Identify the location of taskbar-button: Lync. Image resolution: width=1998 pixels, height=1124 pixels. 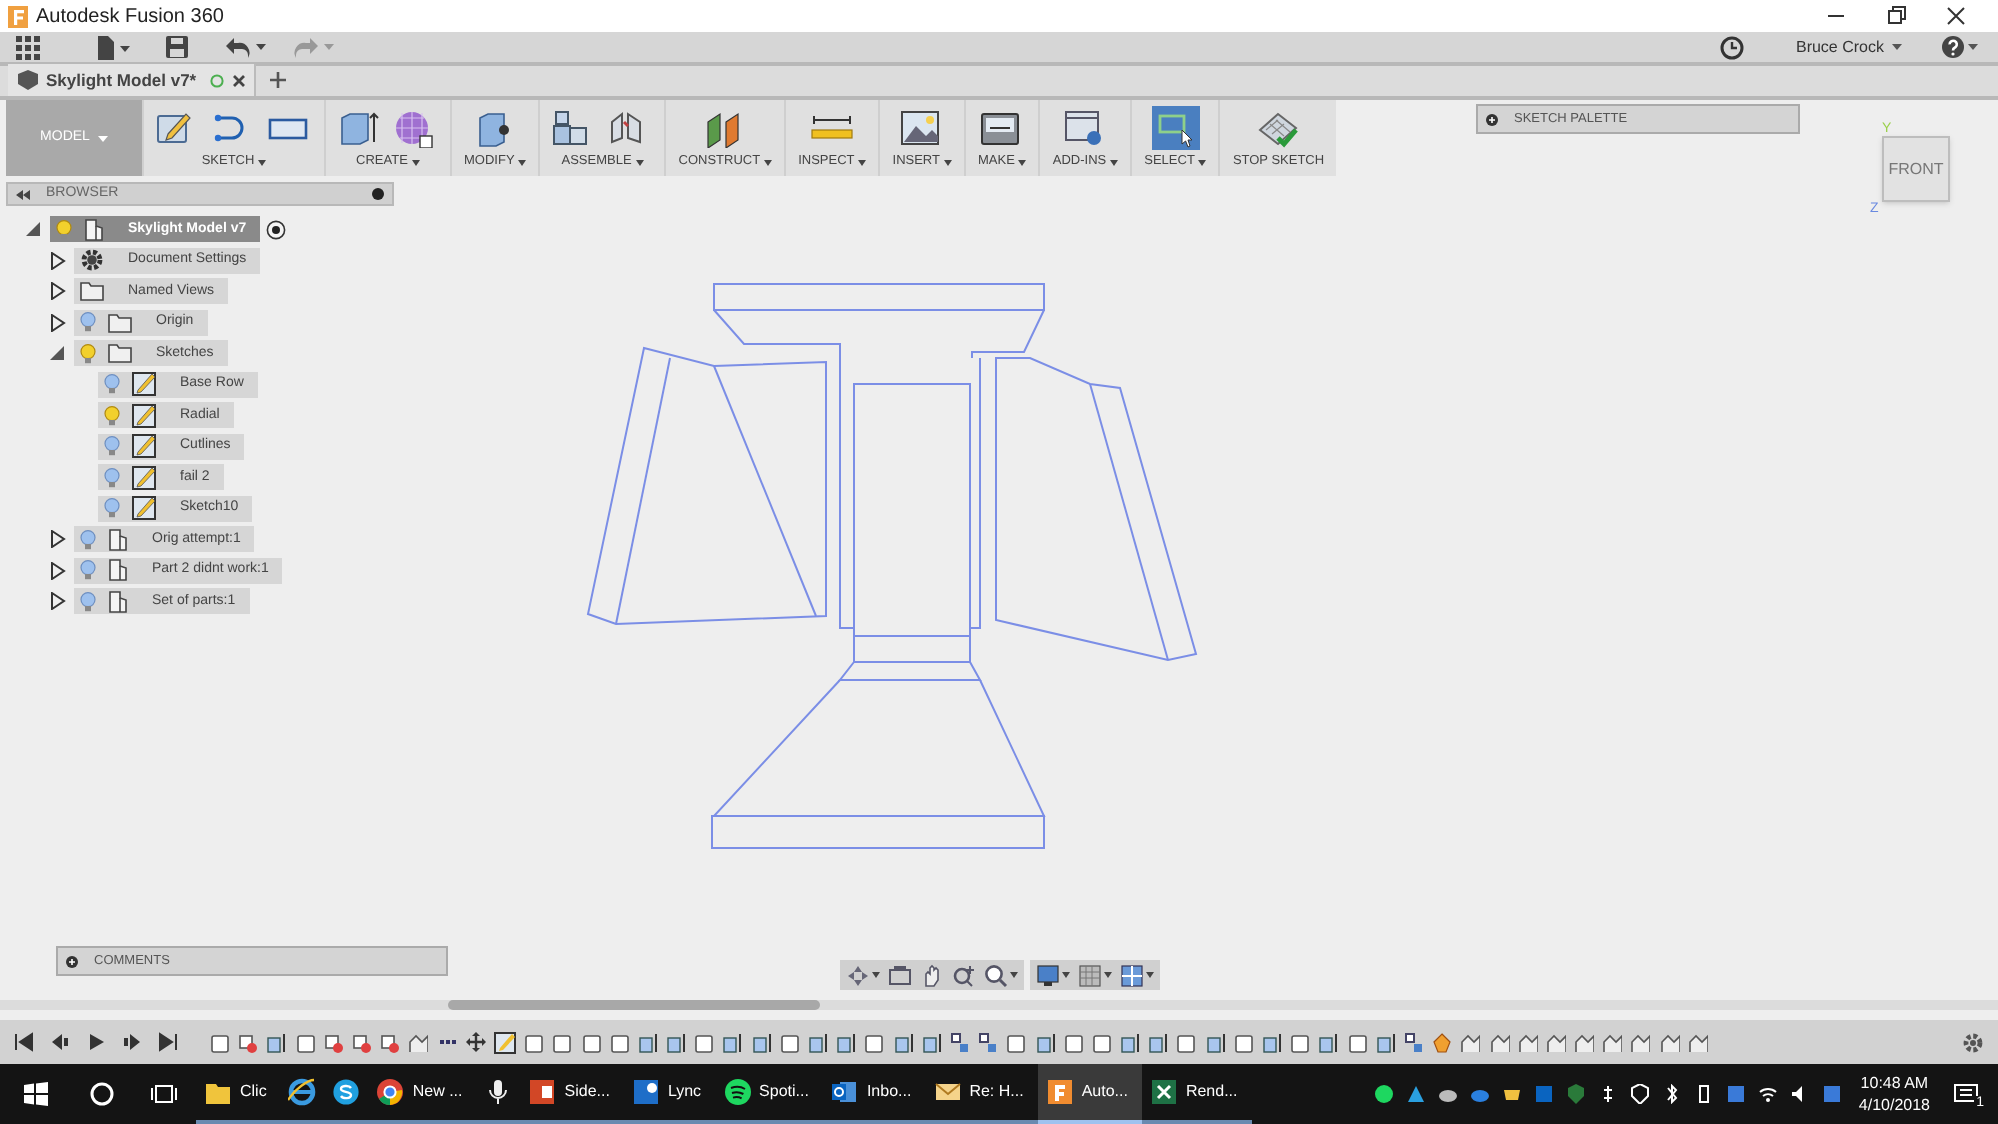
(669, 1094).